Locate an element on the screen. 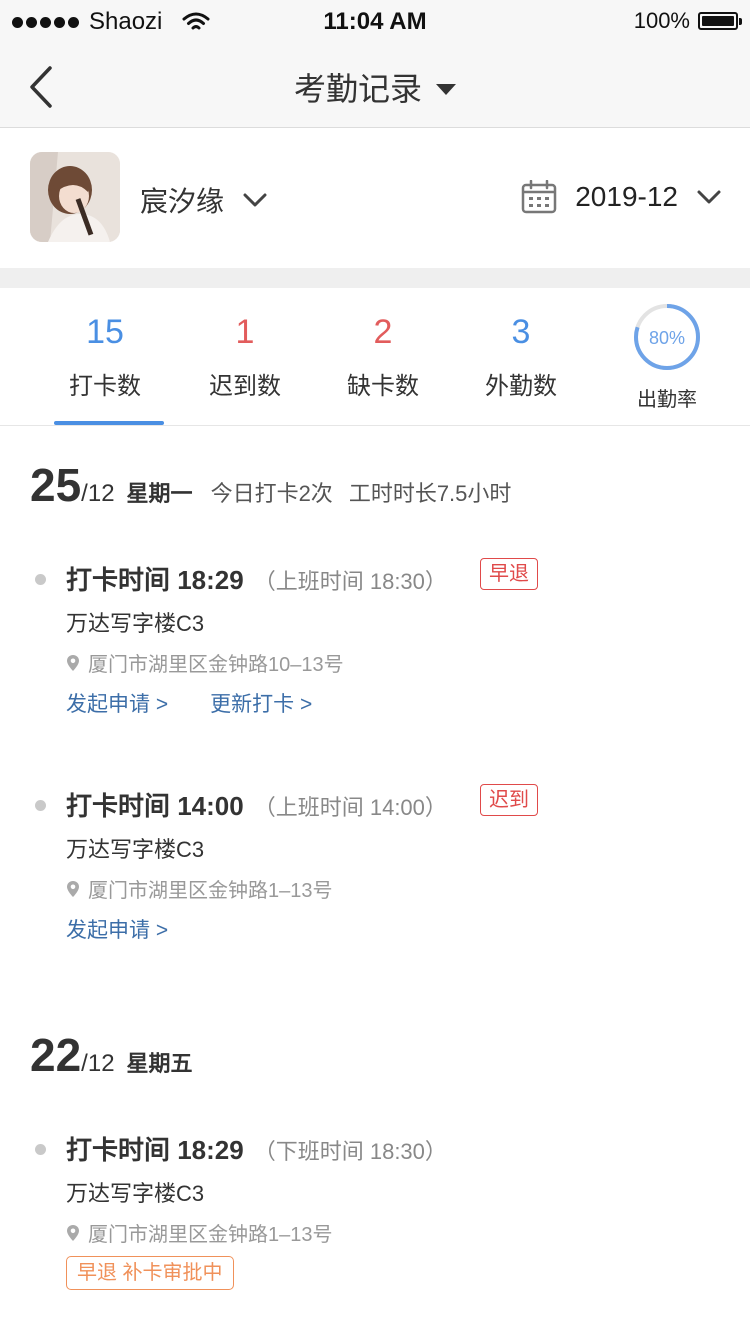  stat-label: 打卡数 is located at coordinates (105, 386).